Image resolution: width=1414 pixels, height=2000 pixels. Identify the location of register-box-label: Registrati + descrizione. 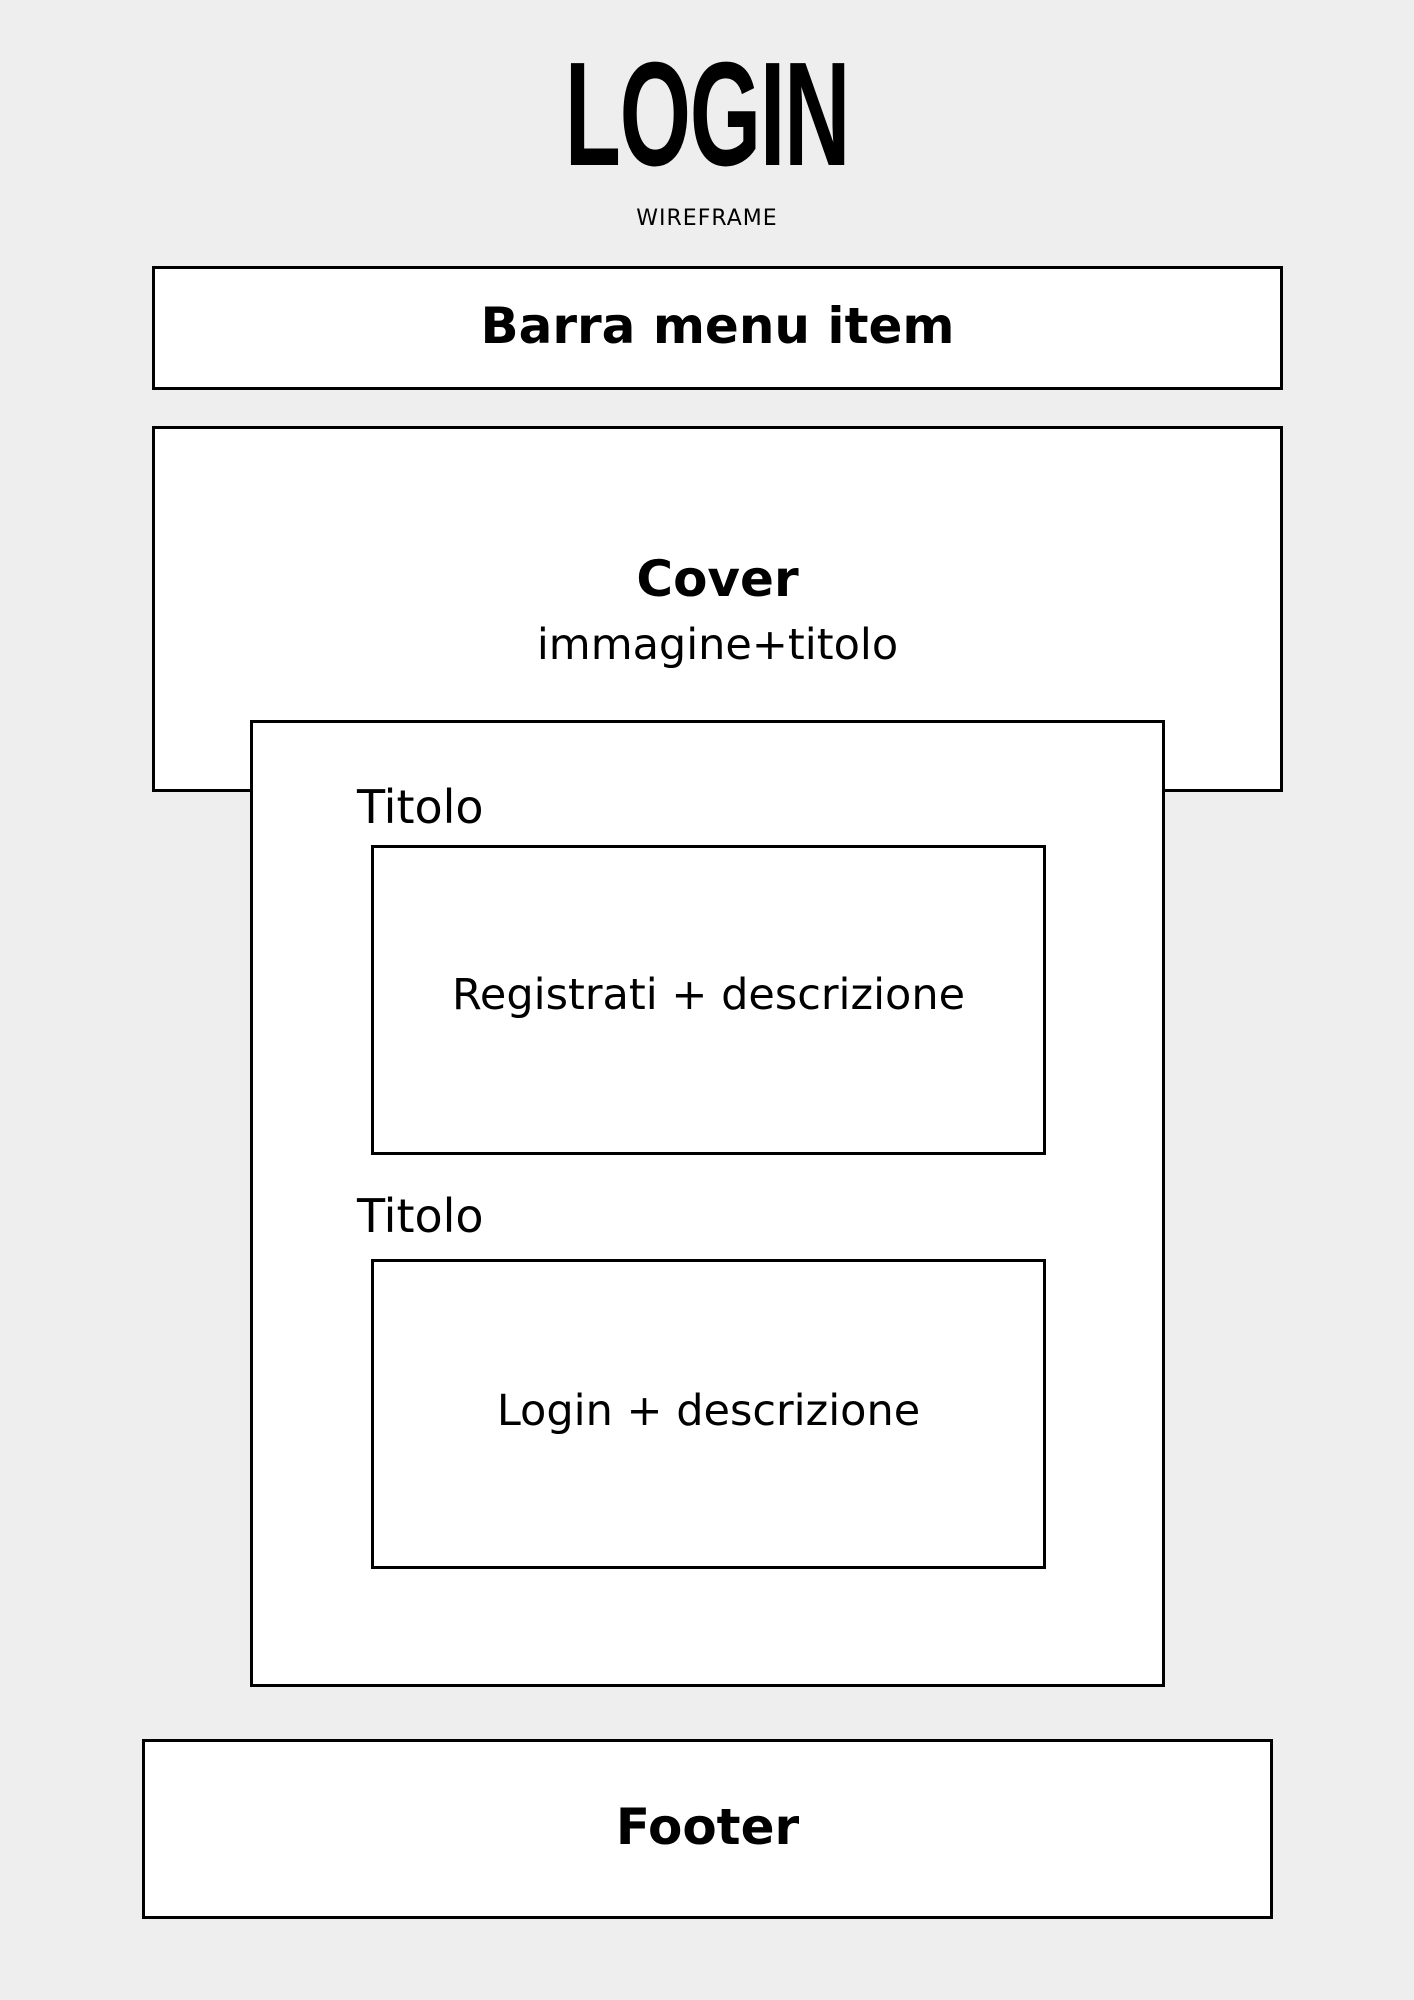
(708, 995).